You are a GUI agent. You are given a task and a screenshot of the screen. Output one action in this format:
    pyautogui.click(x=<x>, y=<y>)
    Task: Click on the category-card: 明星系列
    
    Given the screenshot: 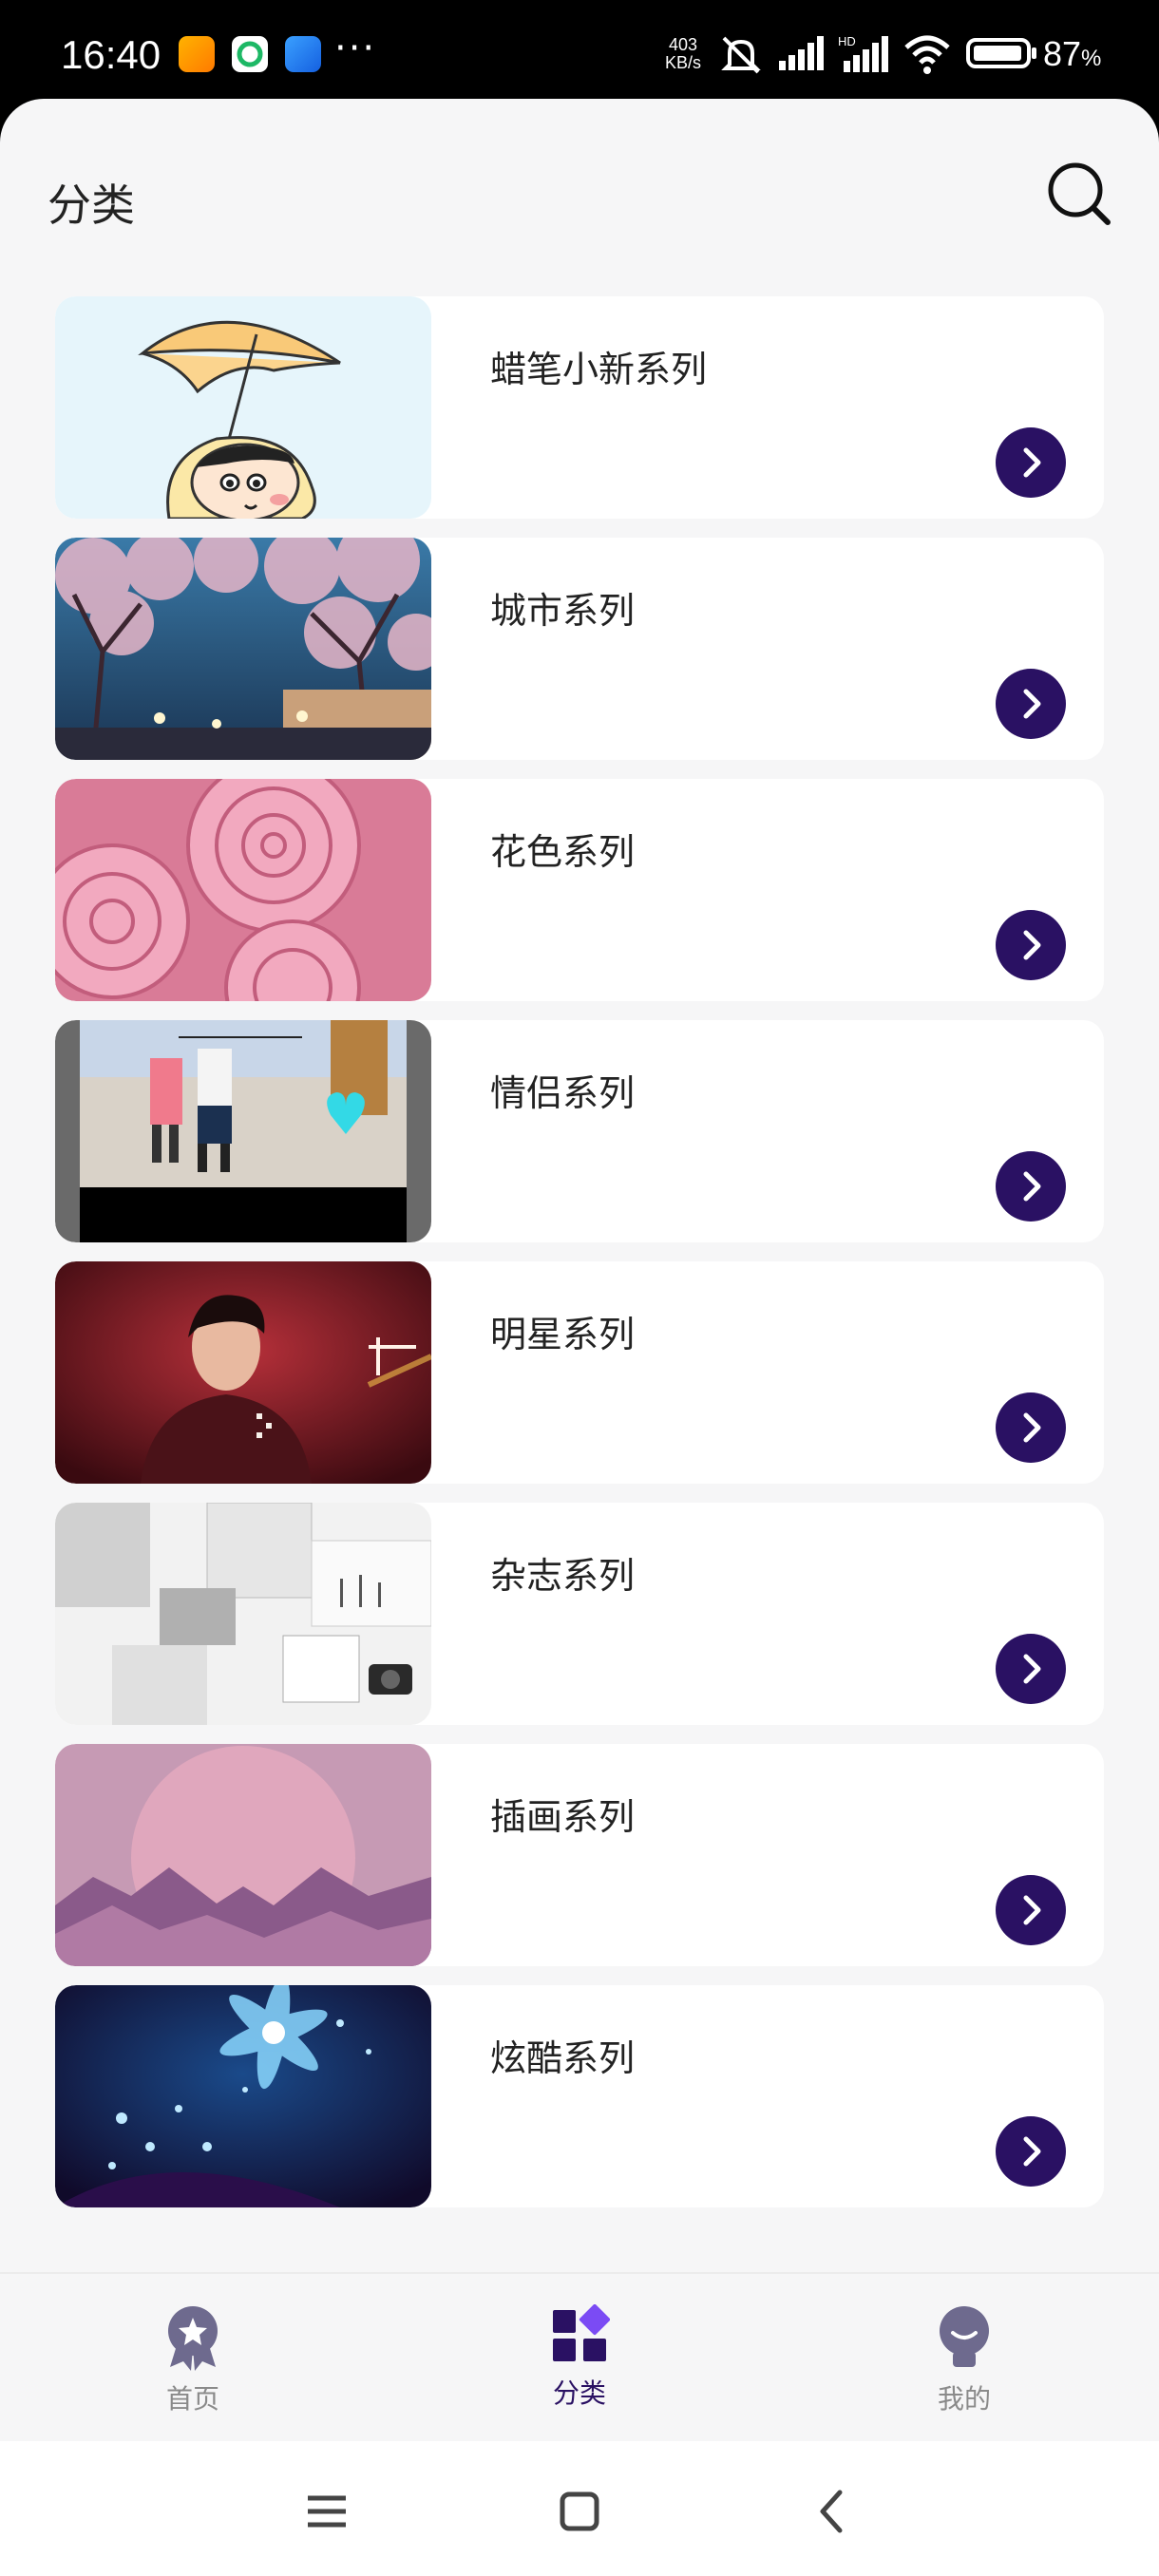 What is the action you would take?
    pyautogui.click(x=579, y=1372)
    